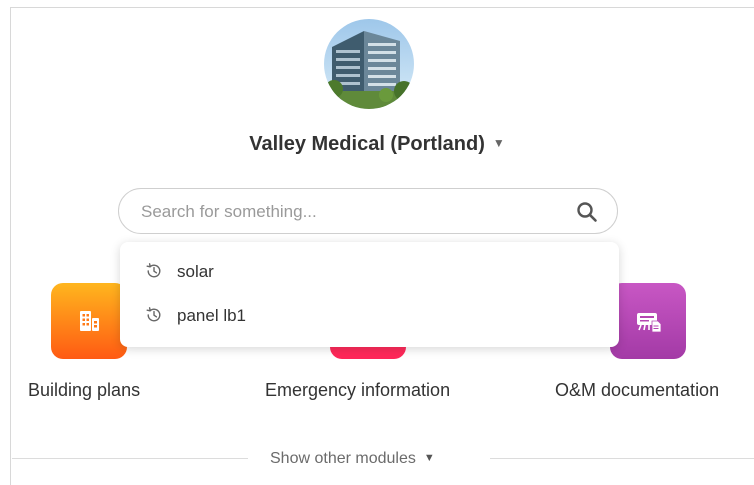 This screenshot has width=754, height=485. I want to click on show-other-modules-label: Show other modules, so click(343, 458).